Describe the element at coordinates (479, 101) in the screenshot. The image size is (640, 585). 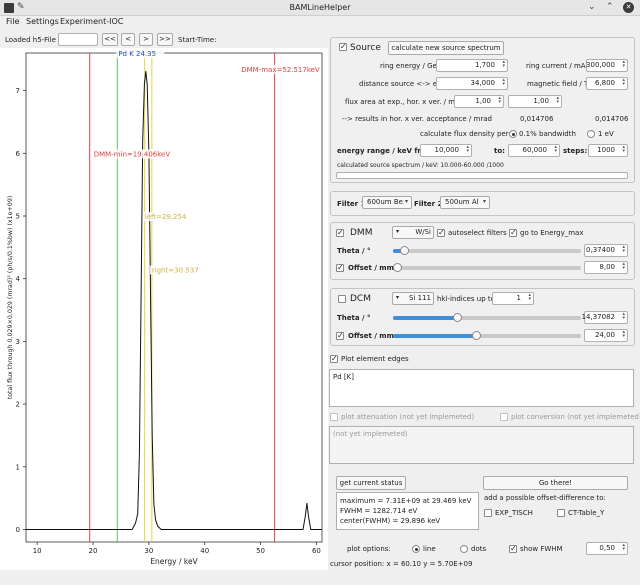
I see `flux-h-input: 1,00 ▴ ▾` at that location.